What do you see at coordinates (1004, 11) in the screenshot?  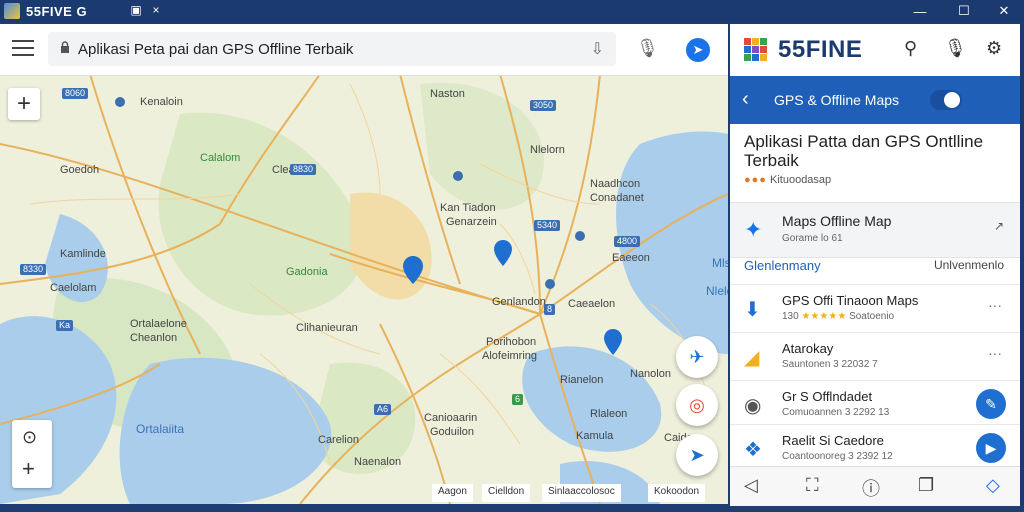 I see `close-button: ✕` at bounding box center [1004, 11].